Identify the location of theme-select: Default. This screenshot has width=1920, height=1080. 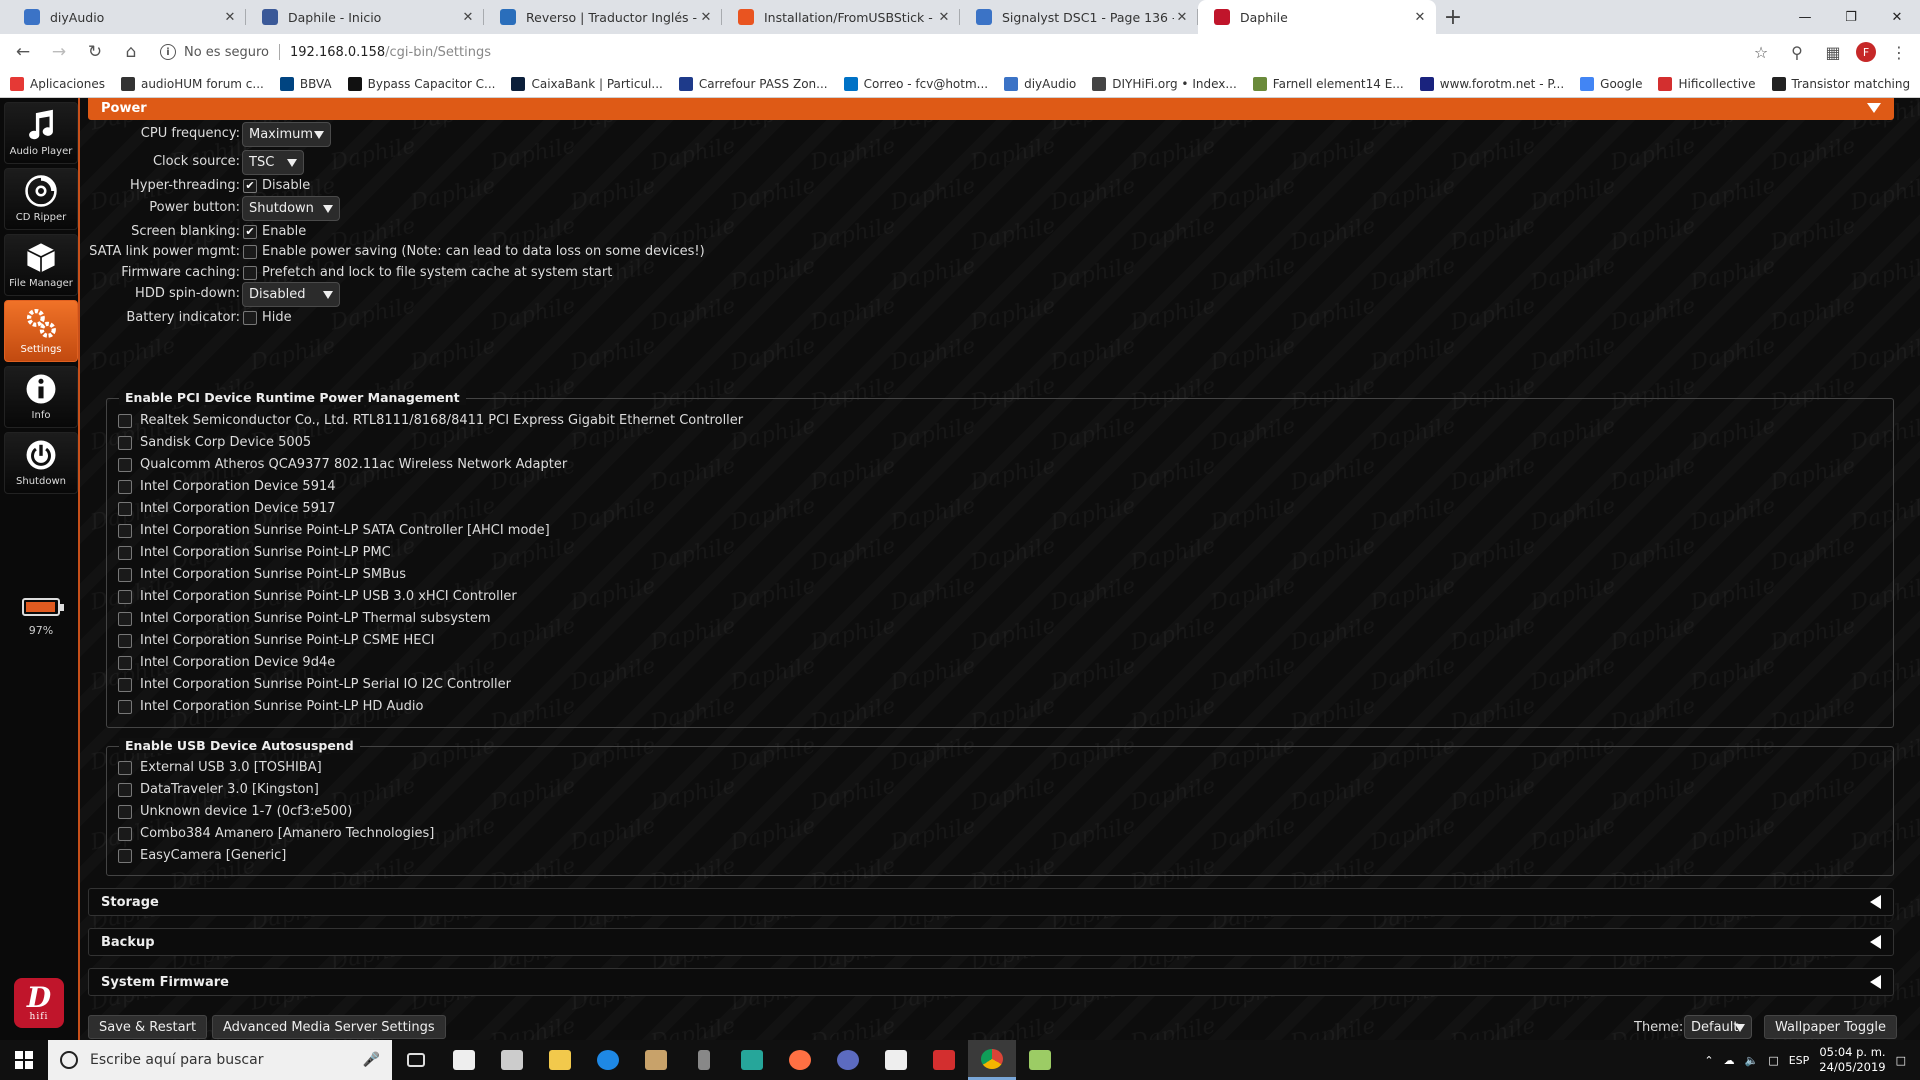
(1718, 1027).